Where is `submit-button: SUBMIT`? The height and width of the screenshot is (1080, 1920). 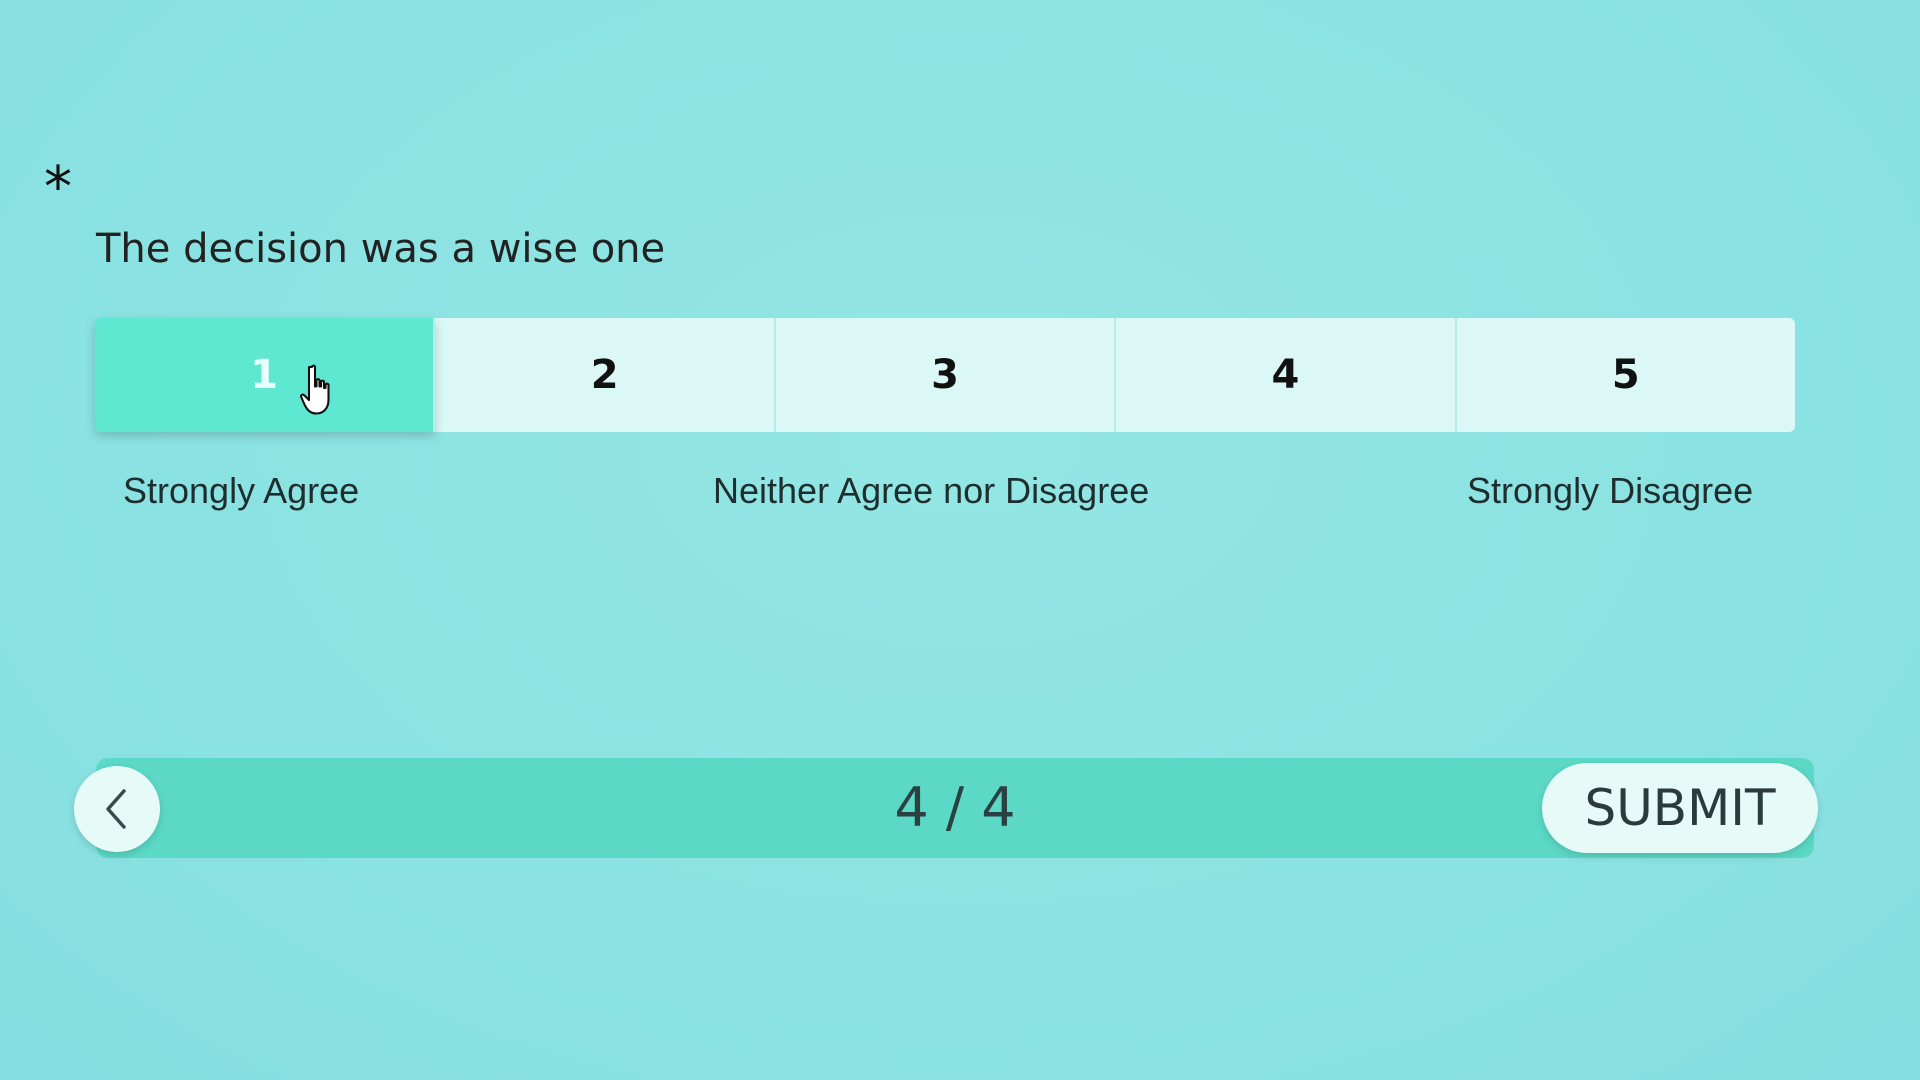 submit-button: SUBMIT is located at coordinates (1680, 808).